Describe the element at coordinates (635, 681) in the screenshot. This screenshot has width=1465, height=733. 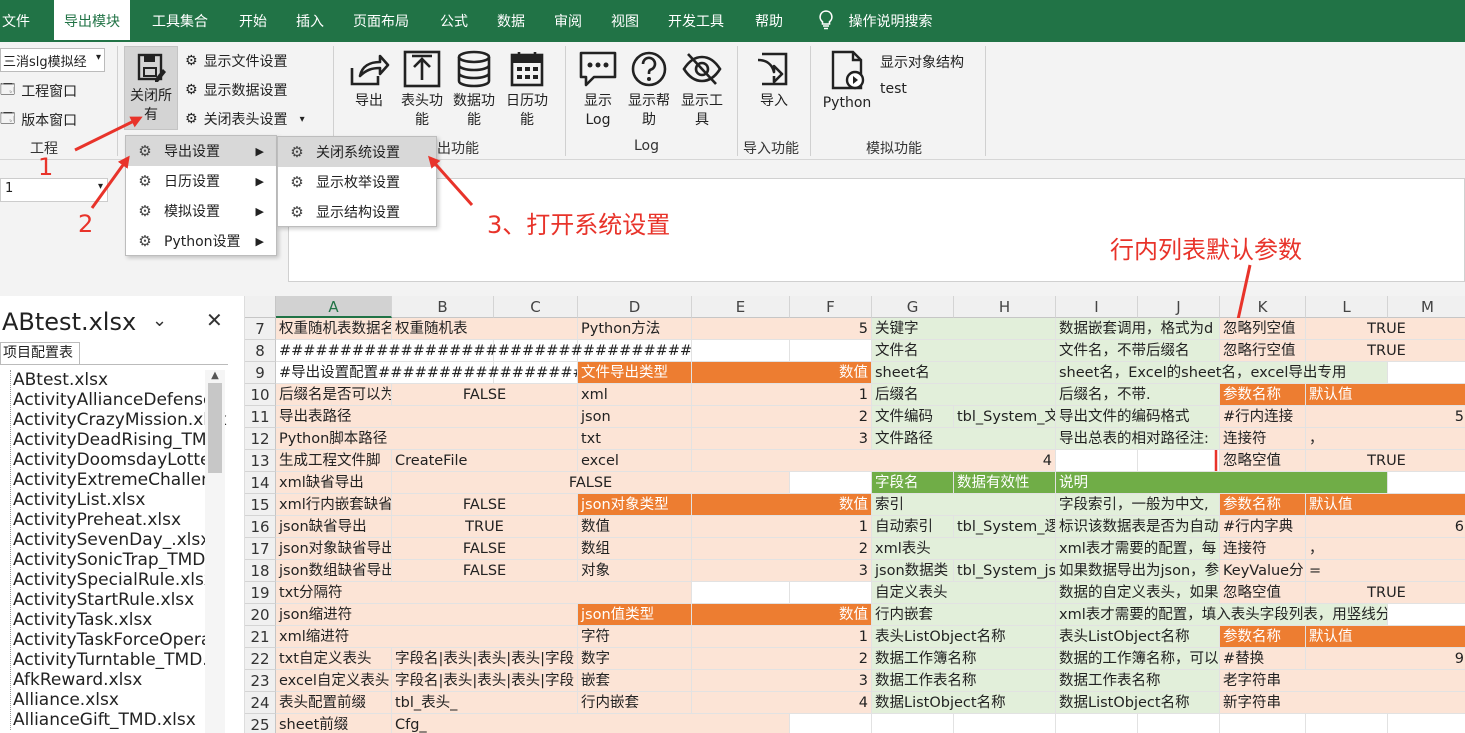
I see `grid-cell: 嵌套` at that location.